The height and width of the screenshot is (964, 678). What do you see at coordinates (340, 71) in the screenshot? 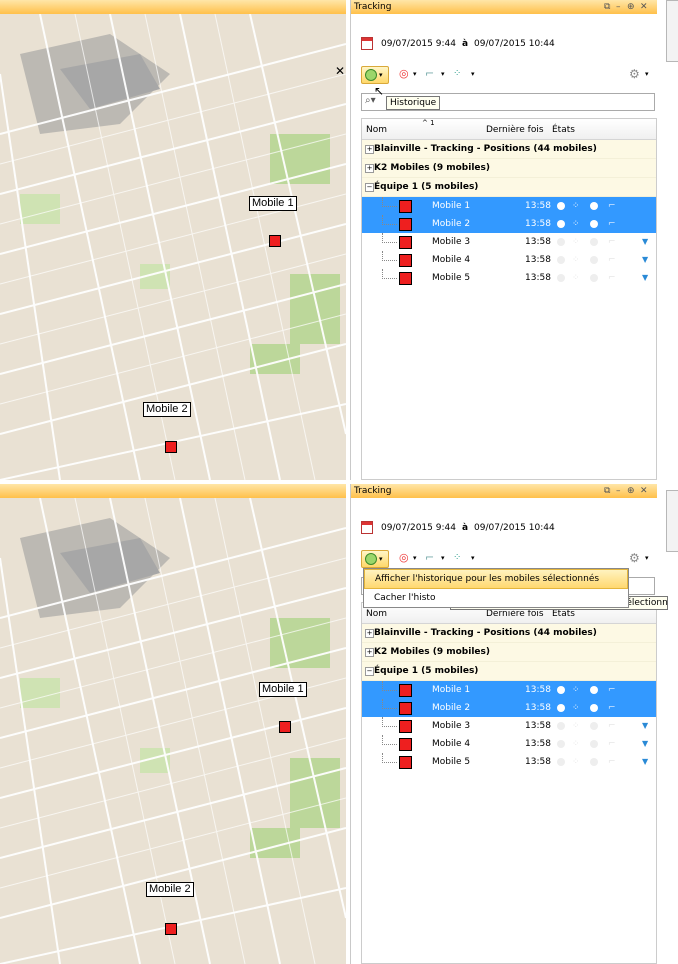
I see `close-icon: ✕` at bounding box center [340, 71].